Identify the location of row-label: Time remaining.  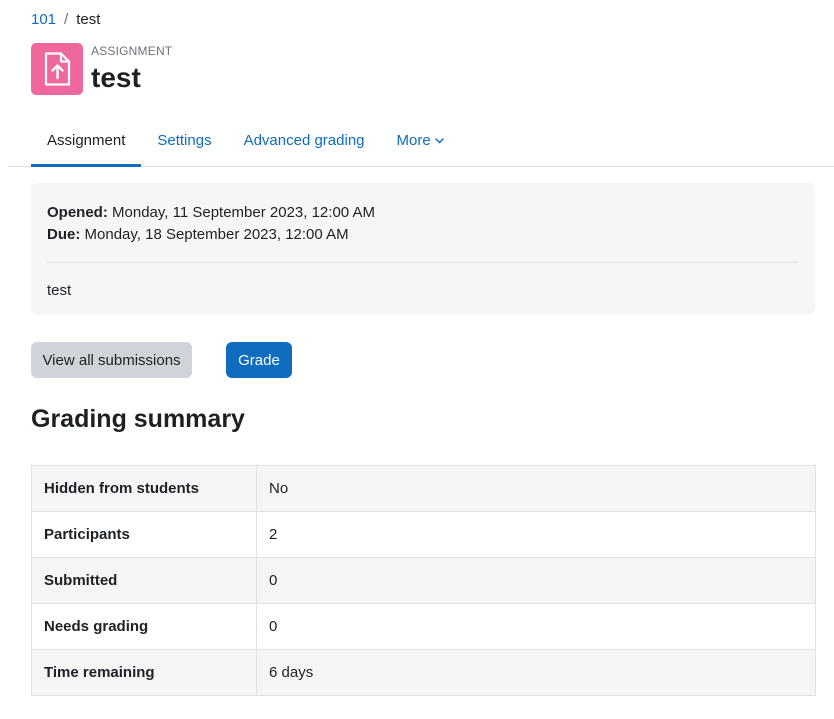
(144, 672).